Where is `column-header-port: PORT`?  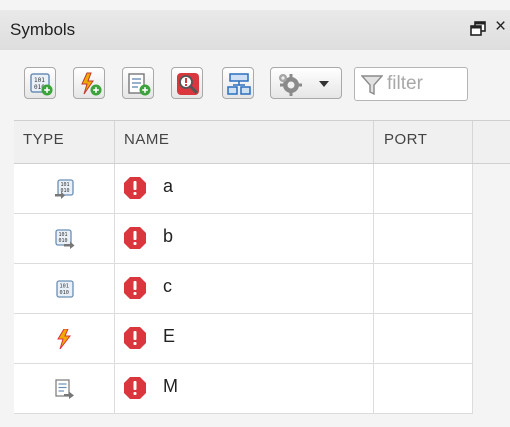 column-header-port: PORT is located at coordinates (423, 142).